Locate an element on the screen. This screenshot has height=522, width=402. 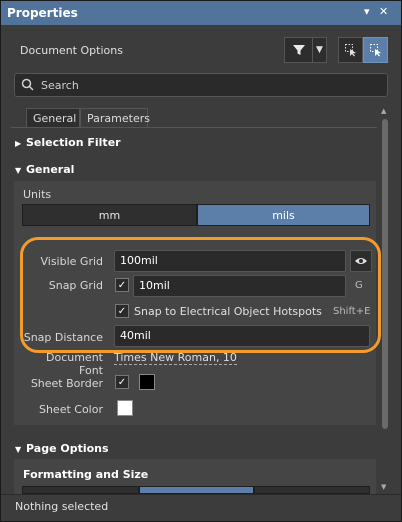
select-mode-button is located at coordinates (350, 50).